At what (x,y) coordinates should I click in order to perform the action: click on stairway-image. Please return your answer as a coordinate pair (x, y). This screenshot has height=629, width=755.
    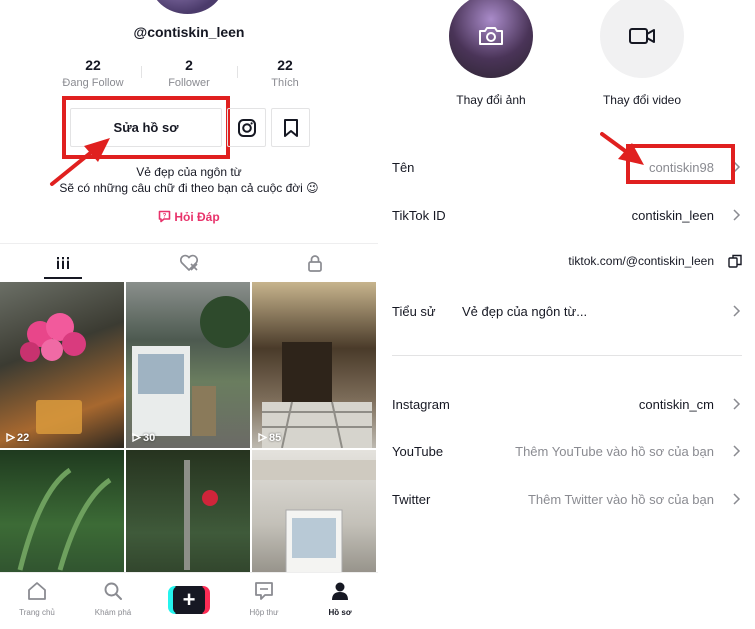
    Looking at the image, I should click on (317, 395).